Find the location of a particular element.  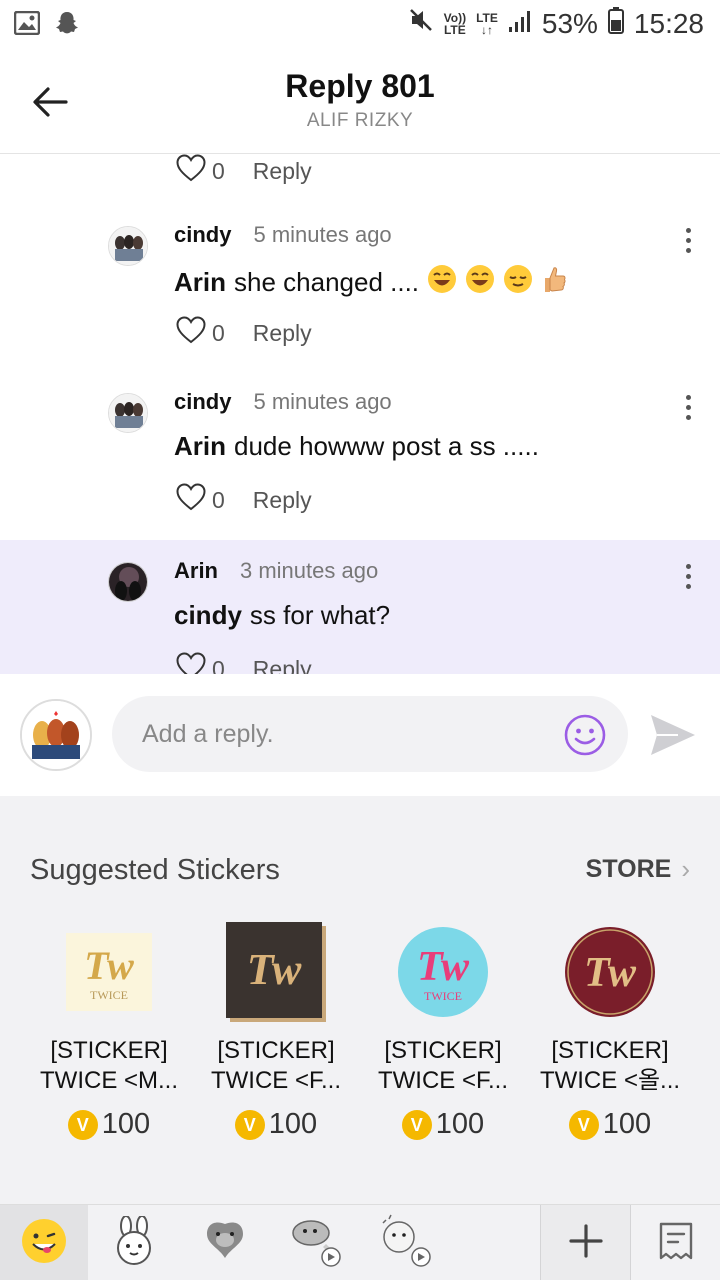

emoji-picker-icon is located at coordinates (585, 735).